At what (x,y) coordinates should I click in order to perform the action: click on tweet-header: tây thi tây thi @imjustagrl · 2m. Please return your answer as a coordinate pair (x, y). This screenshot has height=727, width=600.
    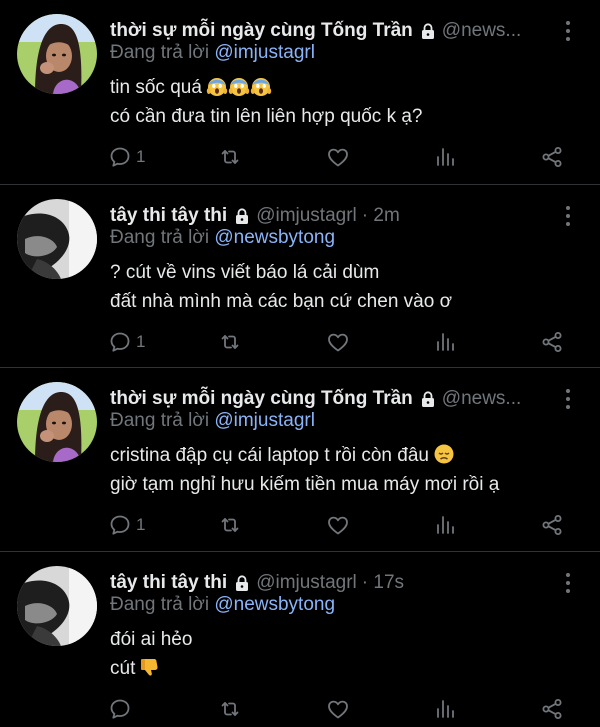
    Looking at the image, I should click on (330, 216).